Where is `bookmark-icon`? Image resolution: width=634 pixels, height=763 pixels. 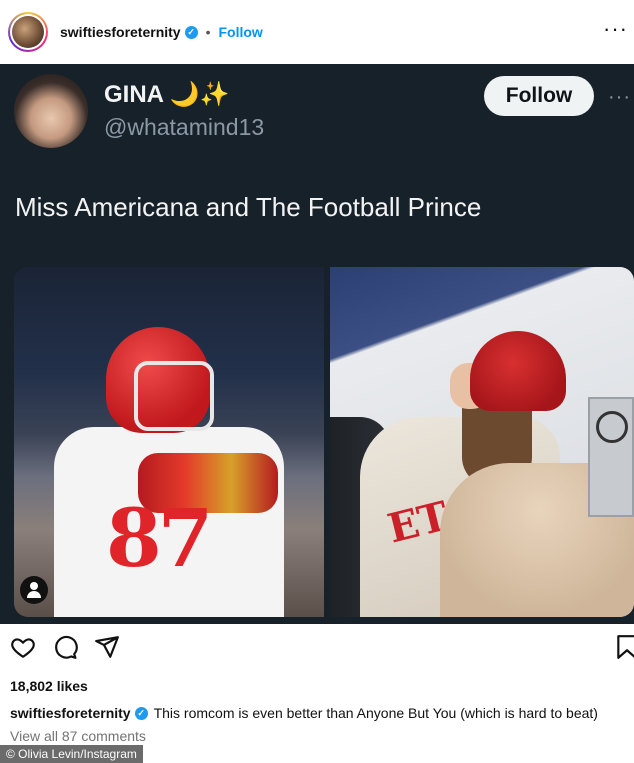
bookmark-icon is located at coordinates (624, 647).